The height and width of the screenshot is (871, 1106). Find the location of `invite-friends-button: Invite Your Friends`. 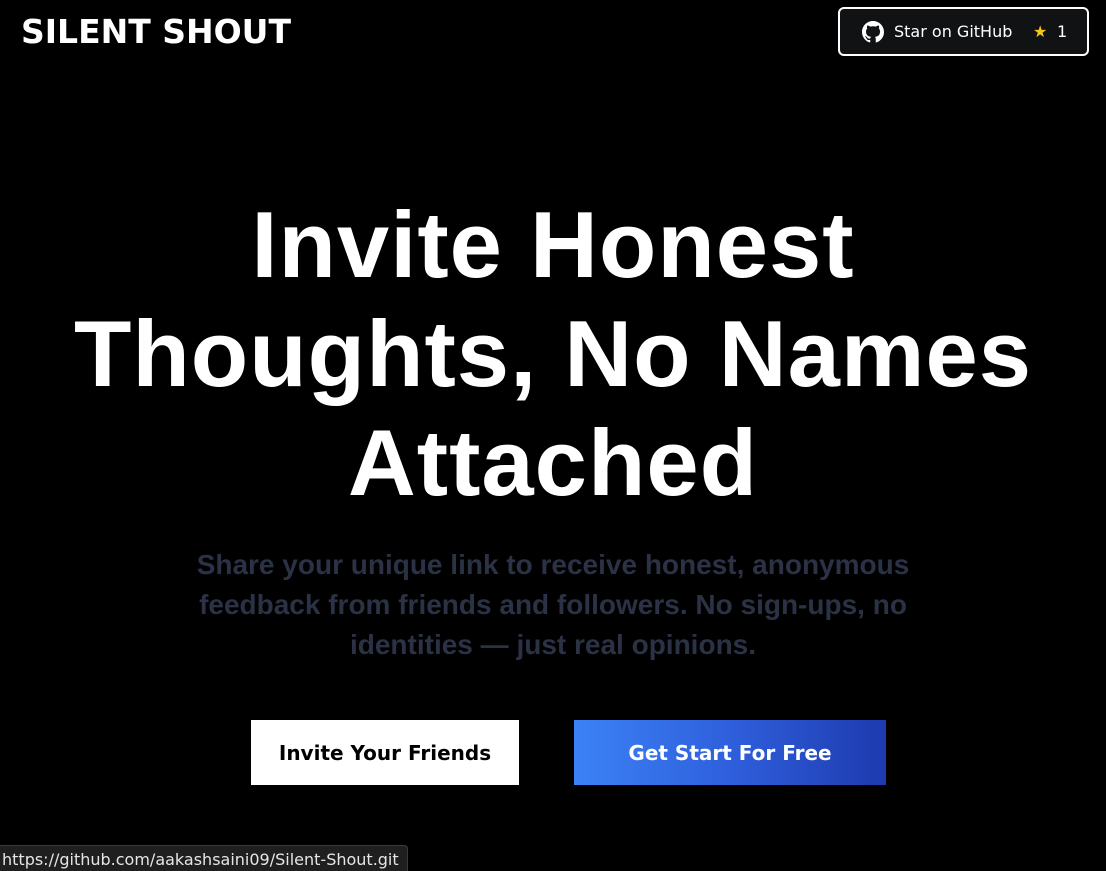

invite-friends-button: Invite Your Friends is located at coordinates (385, 752).